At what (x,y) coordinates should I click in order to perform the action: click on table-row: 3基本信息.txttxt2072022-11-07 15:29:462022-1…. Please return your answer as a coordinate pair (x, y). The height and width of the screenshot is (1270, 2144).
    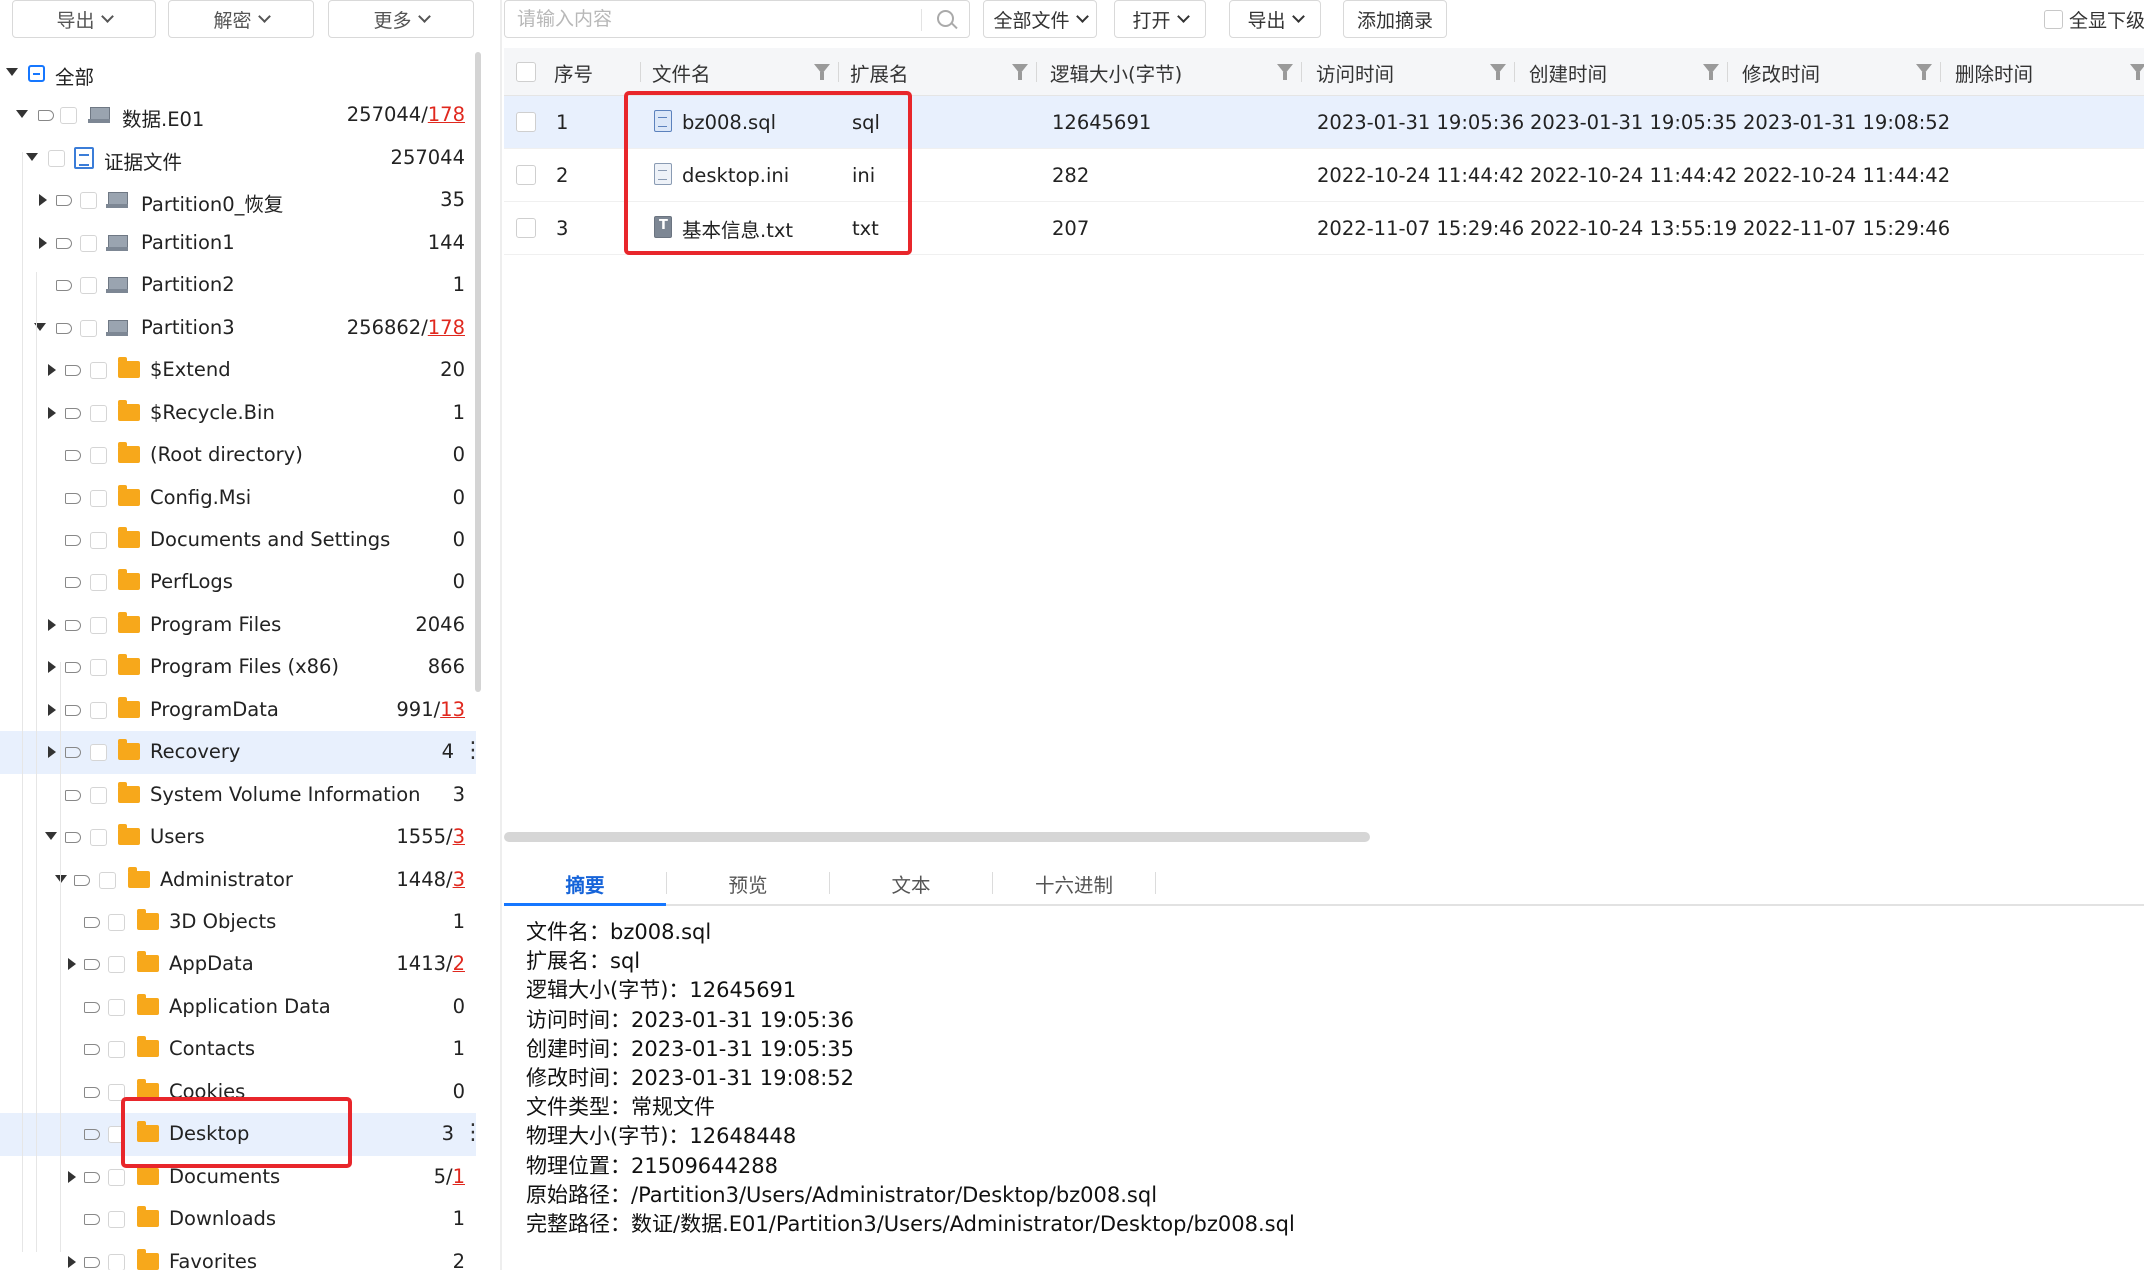
    Looking at the image, I should click on (1324, 228).